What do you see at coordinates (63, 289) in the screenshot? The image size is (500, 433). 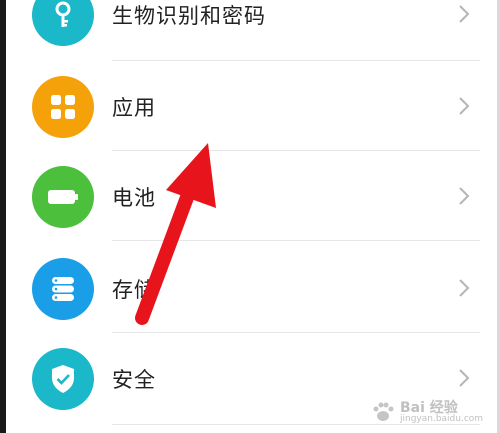 I see `storage-icon` at bounding box center [63, 289].